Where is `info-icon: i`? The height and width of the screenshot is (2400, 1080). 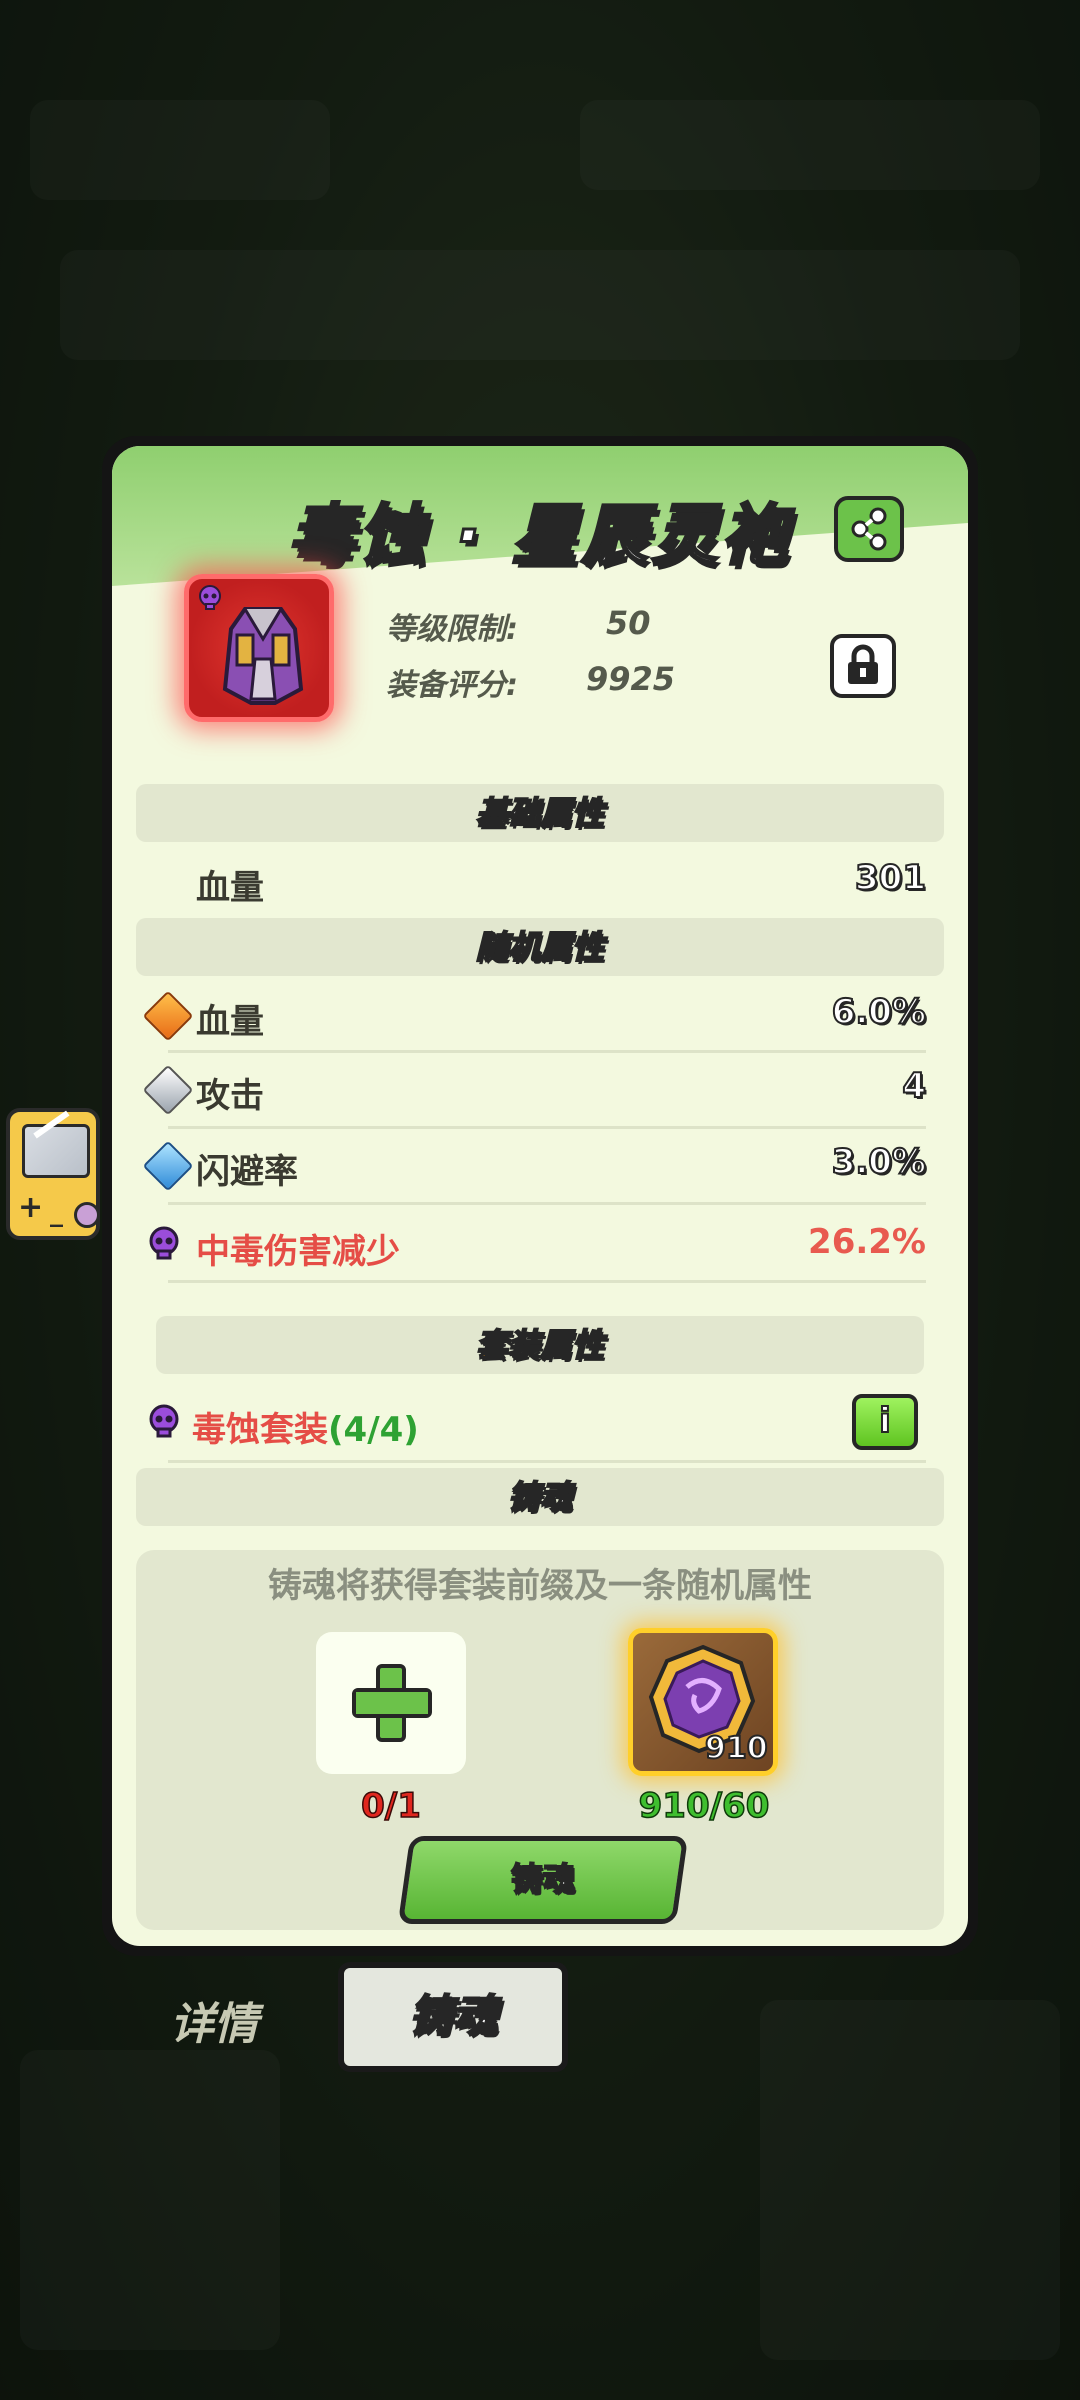 info-icon: i is located at coordinates (885, 1421).